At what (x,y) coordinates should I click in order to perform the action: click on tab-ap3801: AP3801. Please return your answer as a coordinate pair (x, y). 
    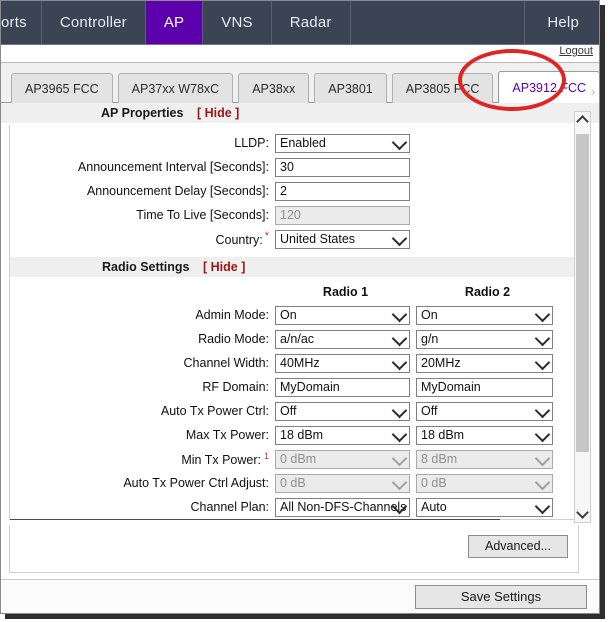
    Looking at the image, I should click on (350, 88).